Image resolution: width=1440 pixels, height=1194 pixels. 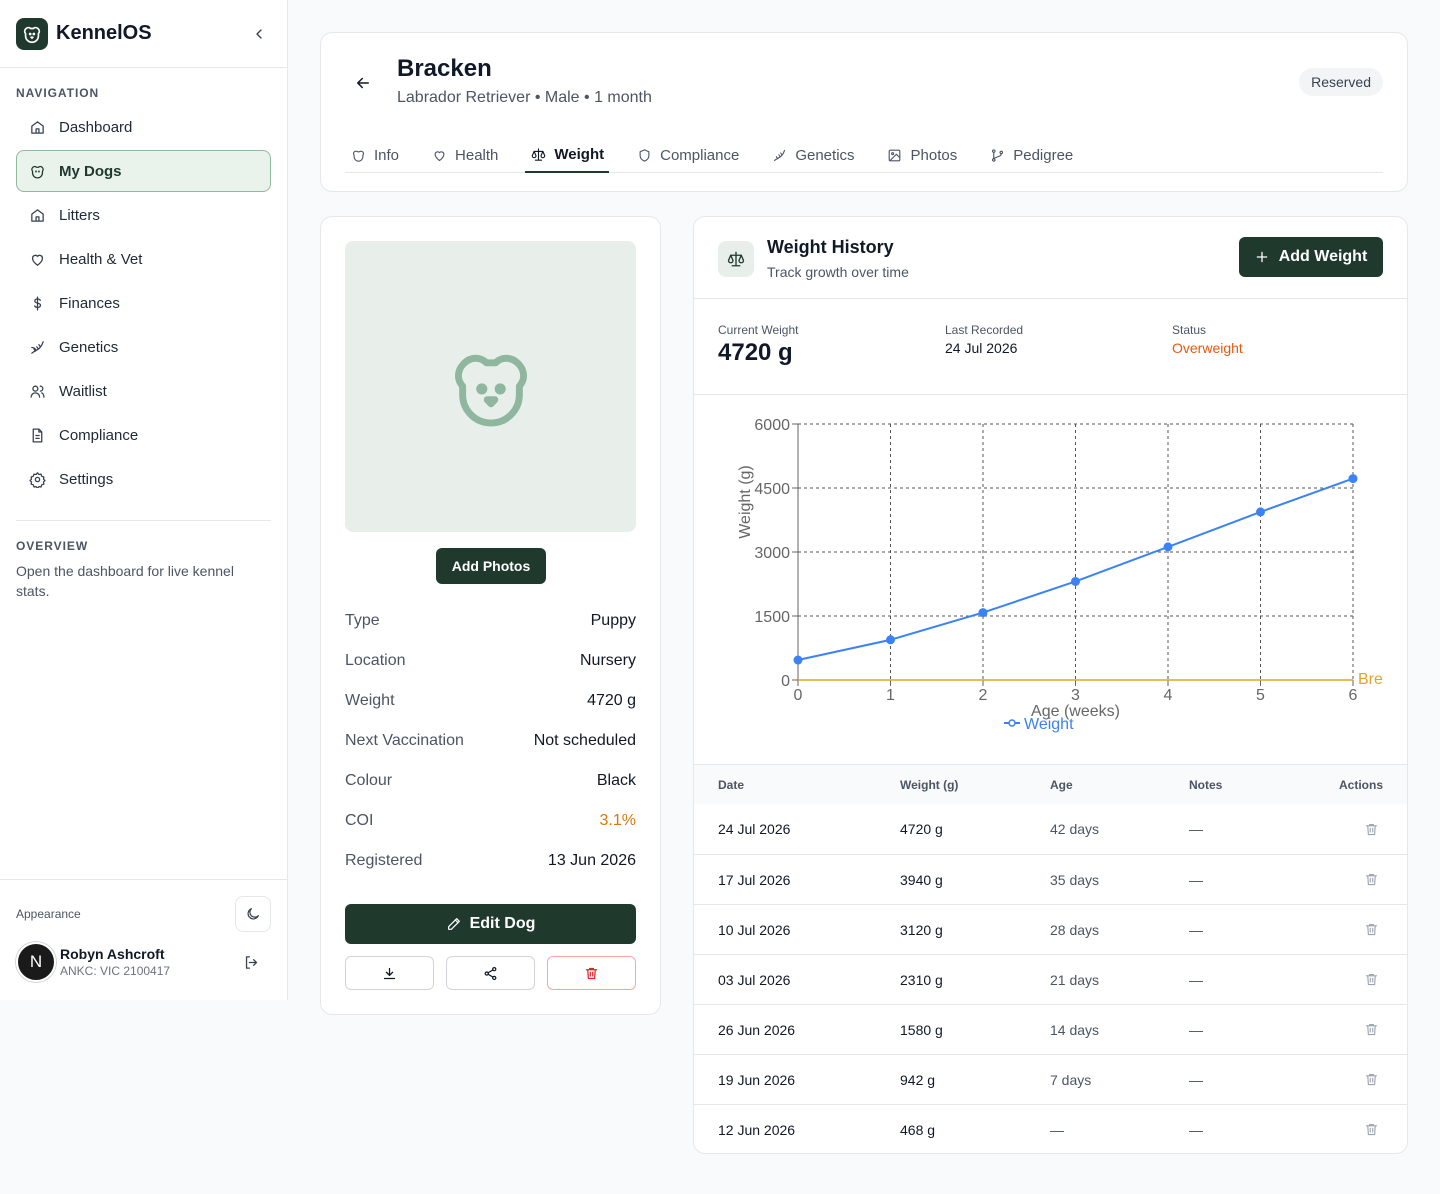 What do you see at coordinates (477, 155) in the screenshot?
I see `tab-label: Health` at bounding box center [477, 155].